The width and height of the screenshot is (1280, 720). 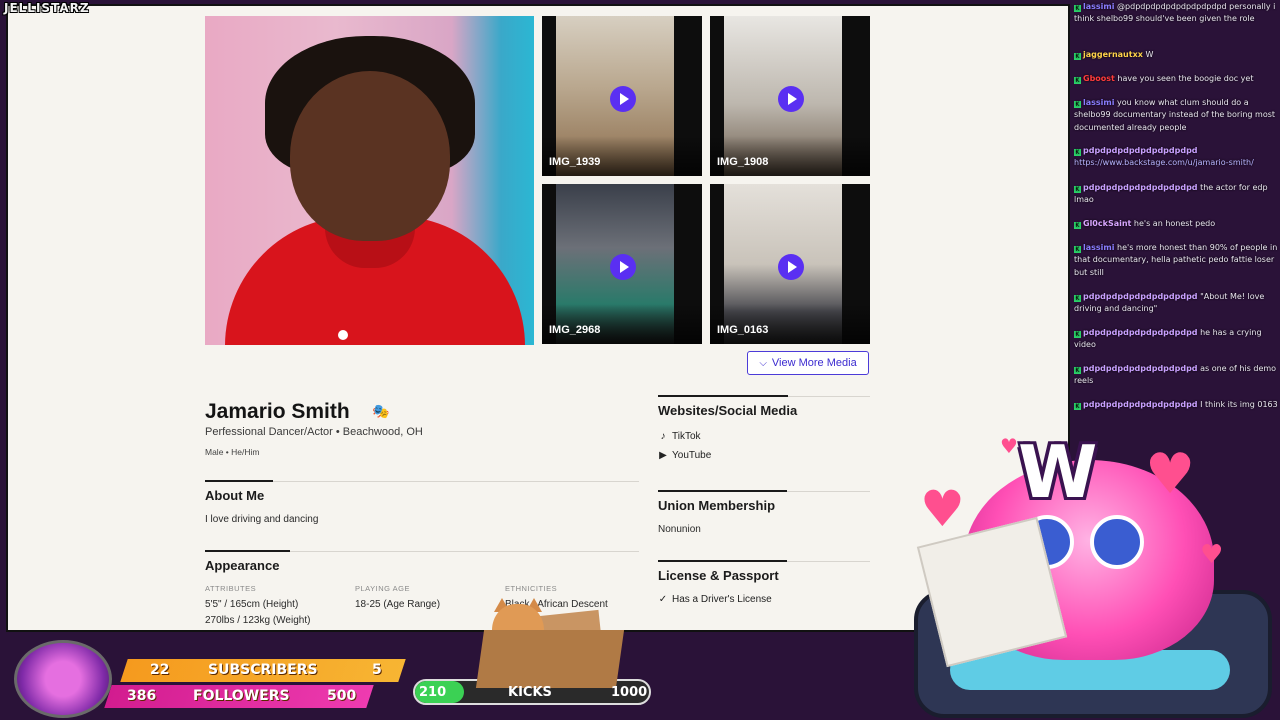 I want to click on streamer-brand-tag: JELLISTARZ, so click(x=47, y=8).